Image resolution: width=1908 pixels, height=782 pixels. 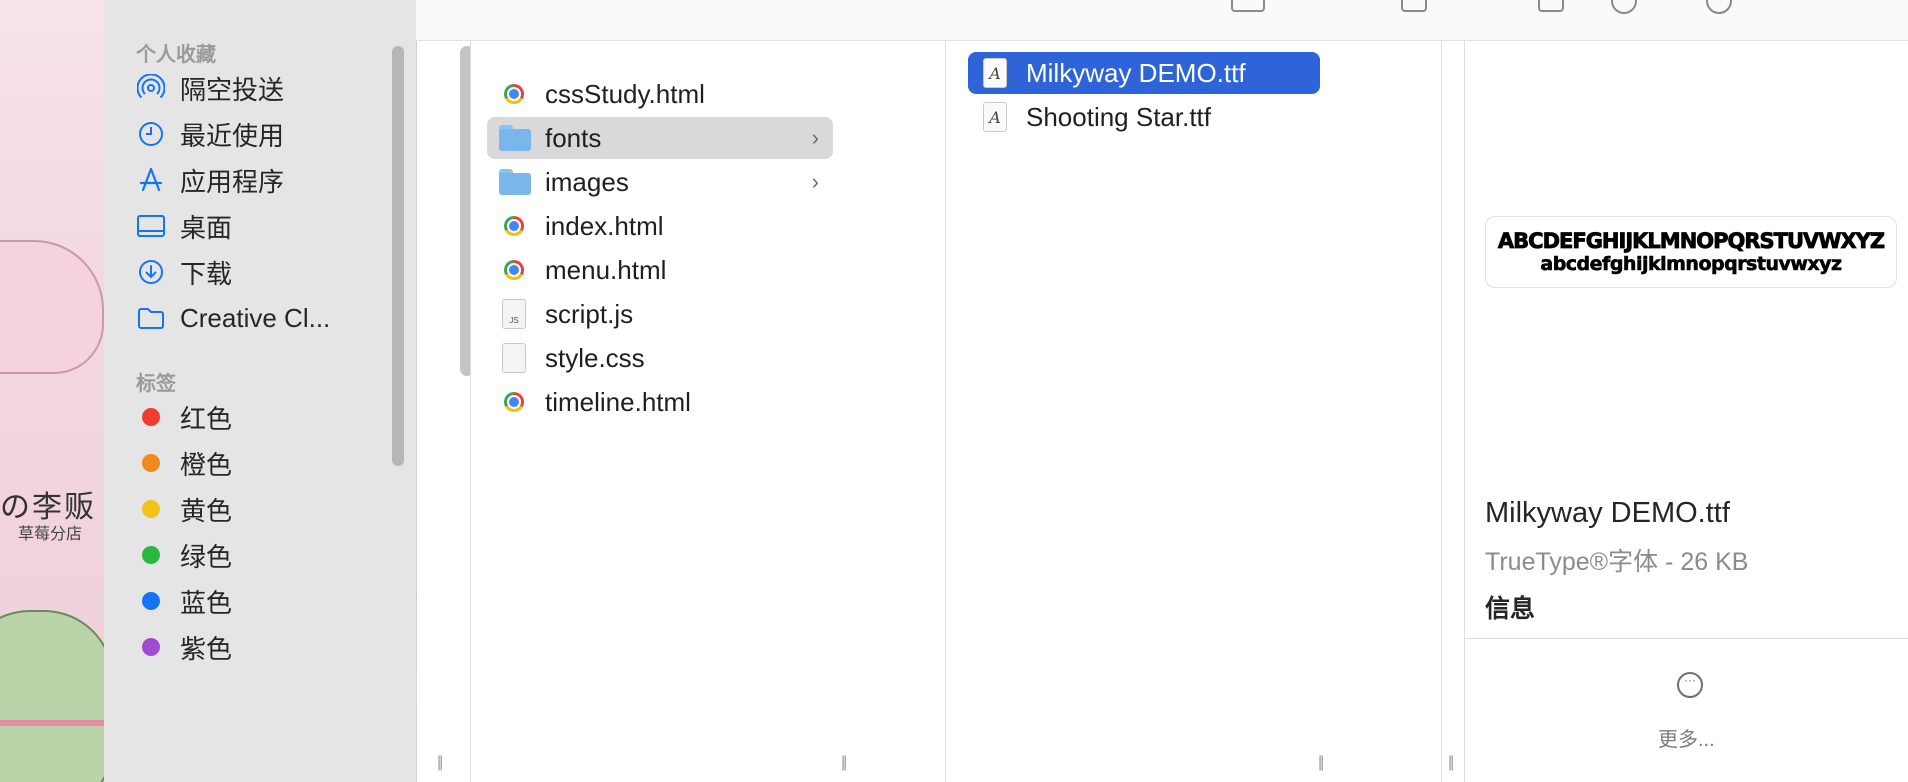 What do you see at coordinates (618, 401) in the screenshot?
I see `file-name: timeline.html` at bounding box center [618, 401].